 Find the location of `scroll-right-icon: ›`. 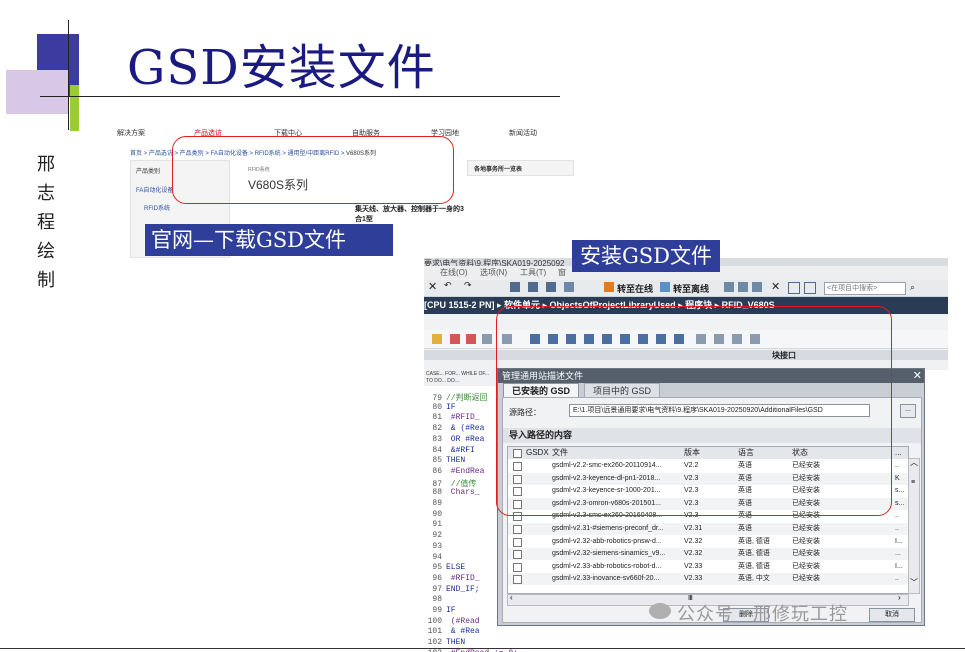

scroll-right-icon: › is located at coordinates (899, 597).